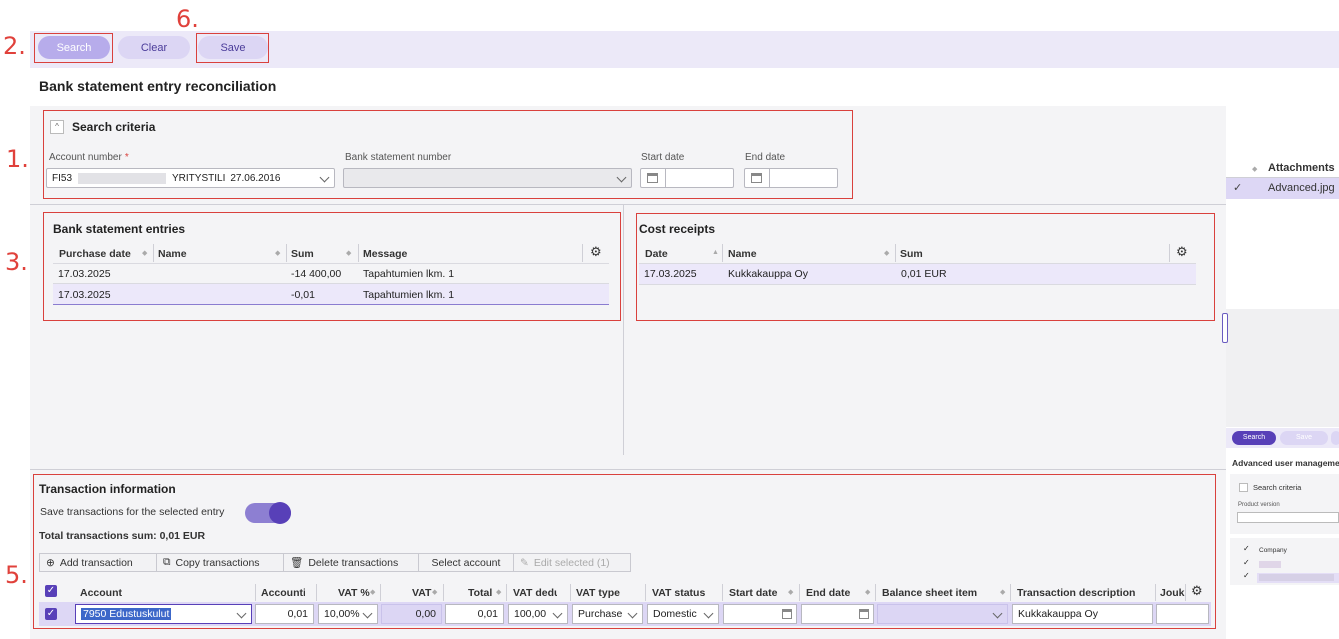 This screenshot has width=1339, height=639. Describe the element at coordinates (1304, 438) in the screenshot. I see `mini-save-button: Save` at that location.